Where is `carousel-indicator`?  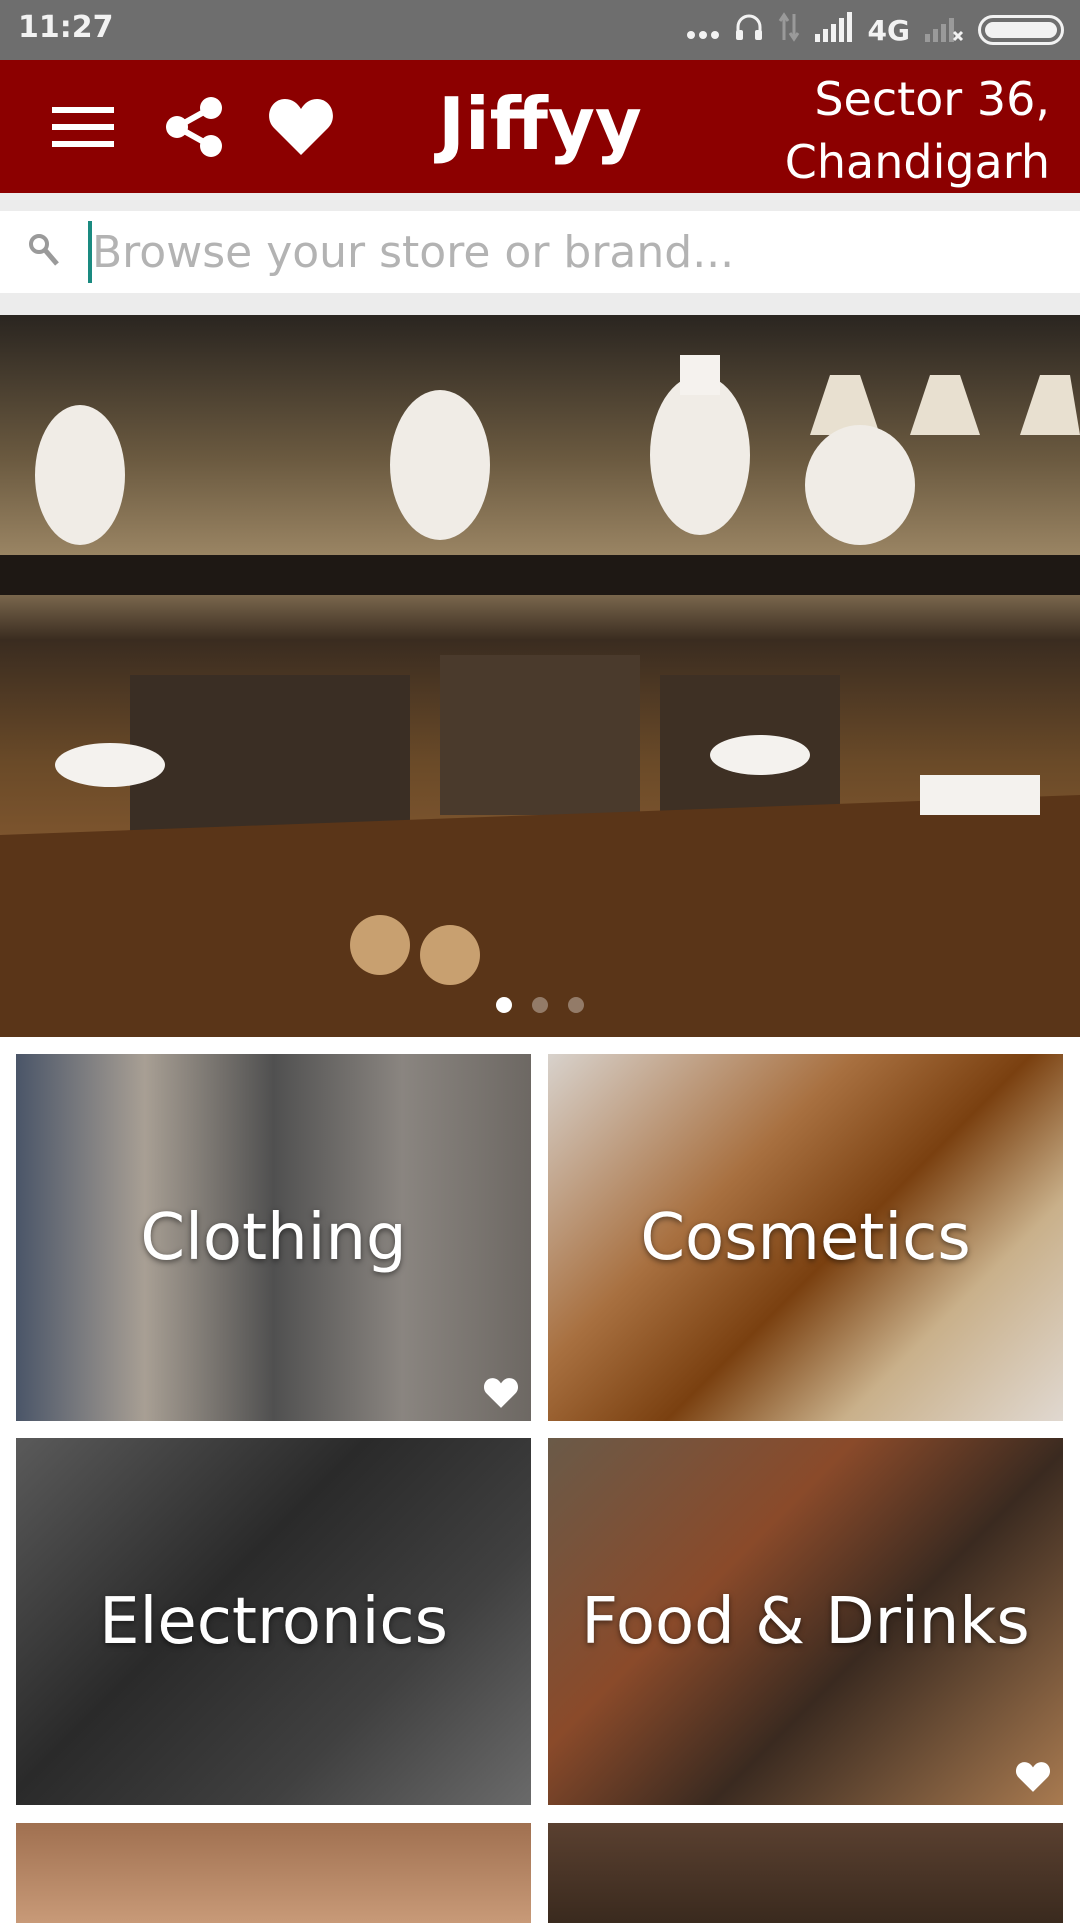
carousel-indicator is located at coordinates (540, 1005).